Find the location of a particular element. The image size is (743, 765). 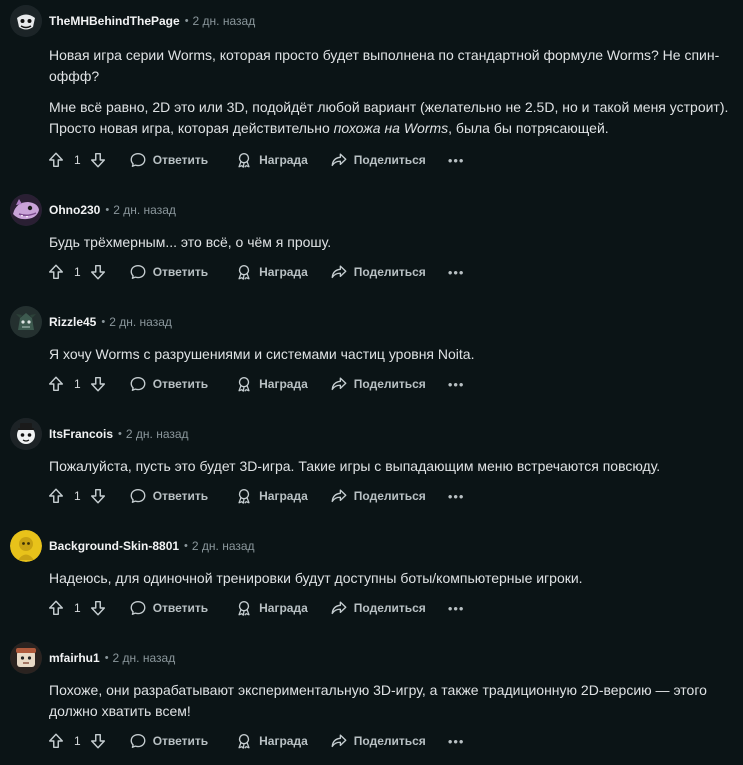

comment-header: Rizzle45 • 2 дн. назад is located at coordinates (91, 322).